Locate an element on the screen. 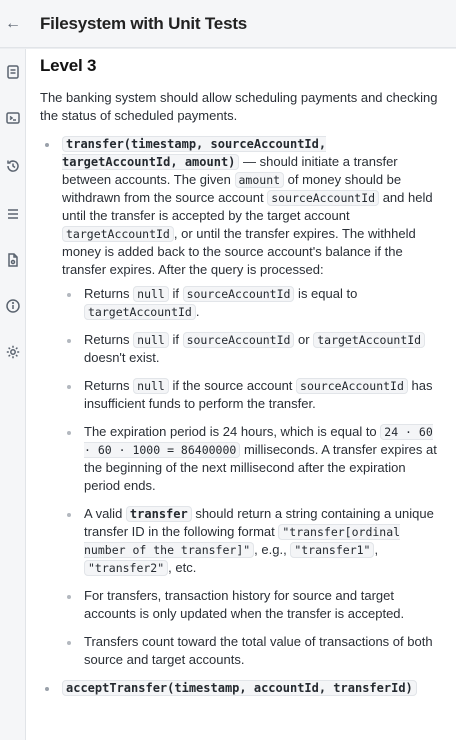  info-icon is located at coordinates (13, 306).